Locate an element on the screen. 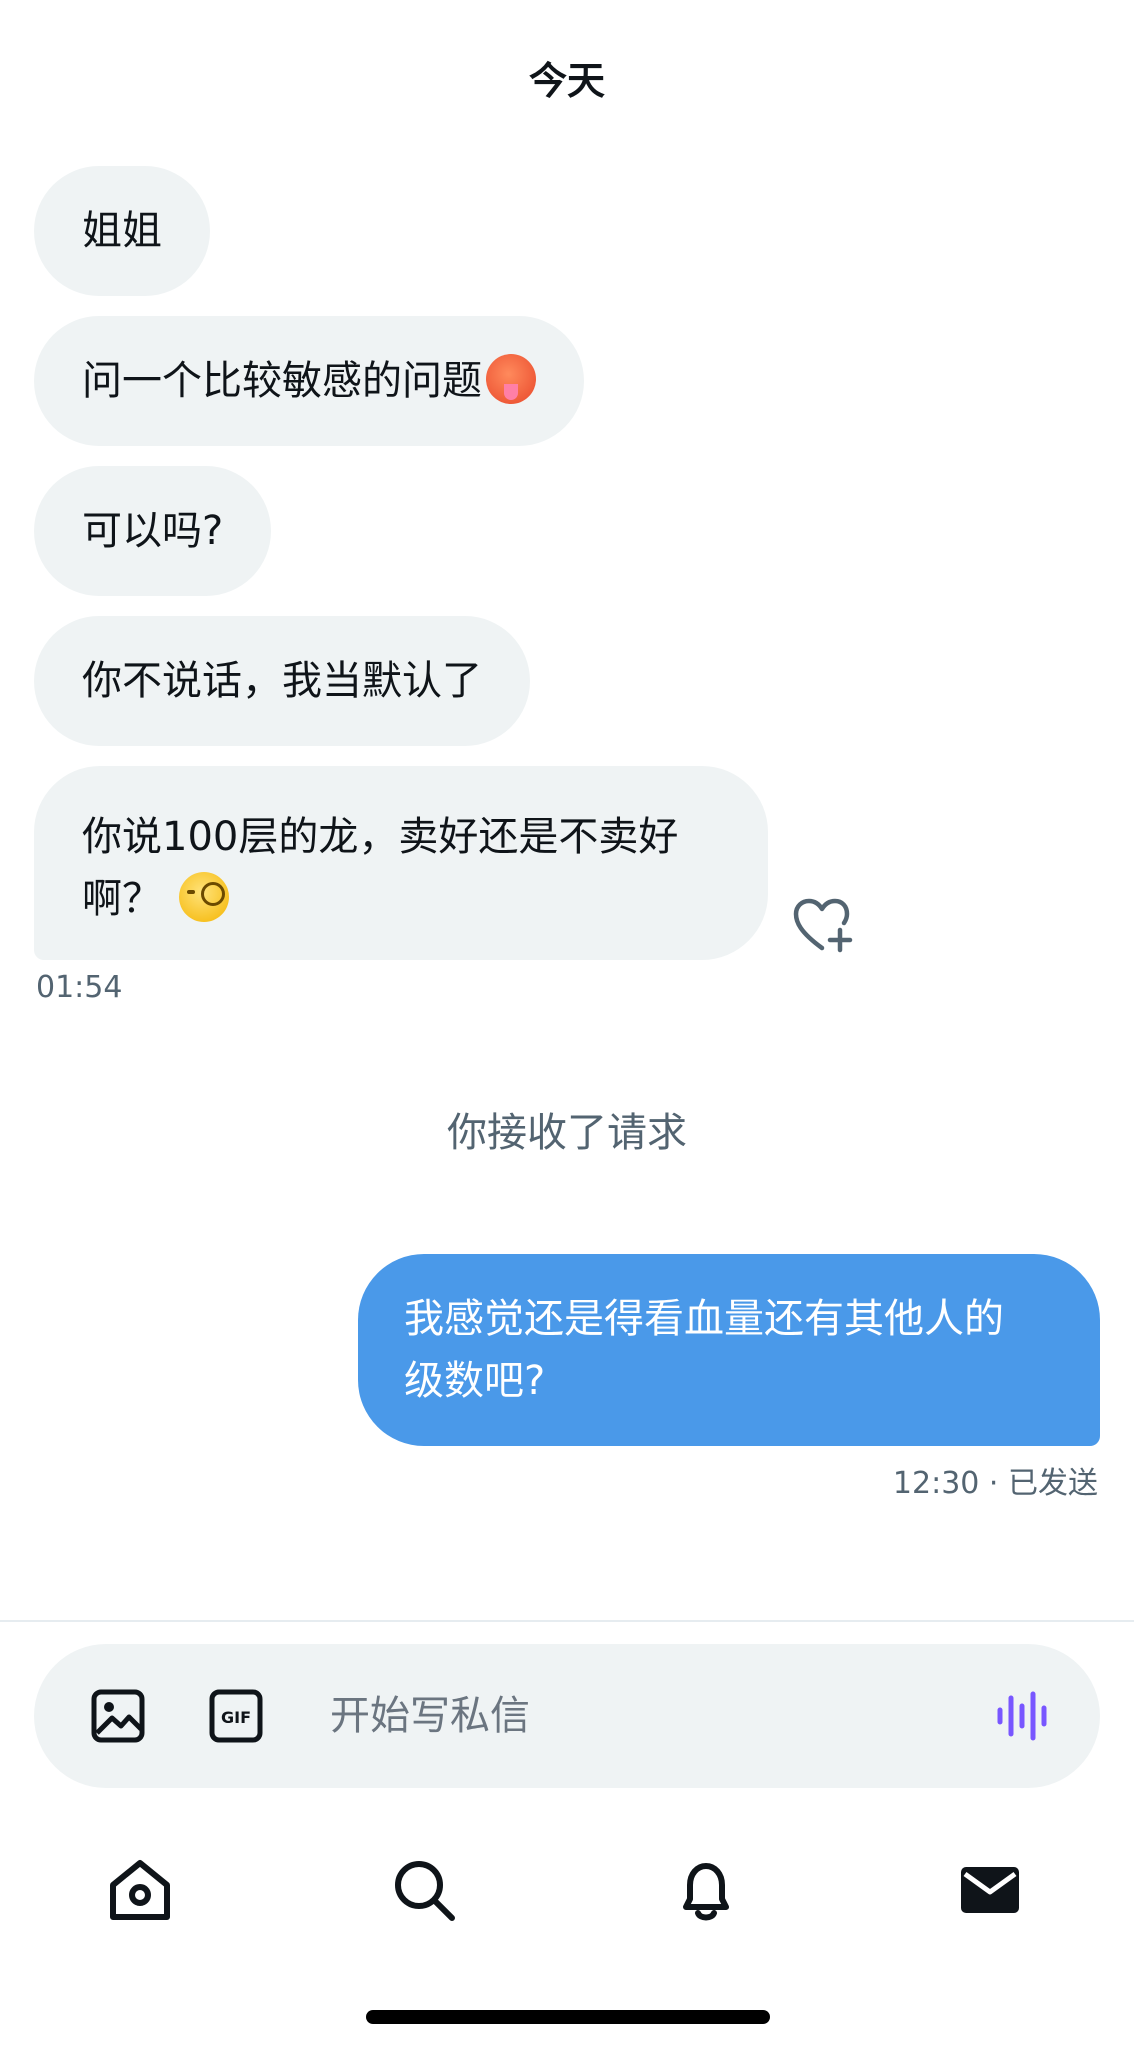 The image size is (1134, 2048). message-text: 可以吗? is located at coordinates (153, 531).